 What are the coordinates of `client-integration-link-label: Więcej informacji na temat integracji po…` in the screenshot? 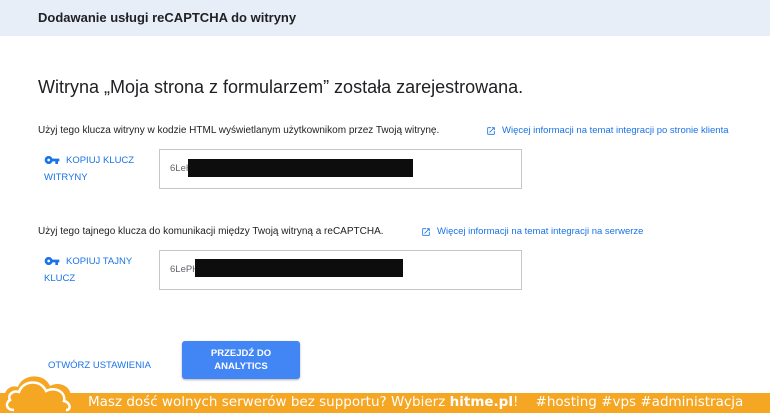 It's located at (615, 130).